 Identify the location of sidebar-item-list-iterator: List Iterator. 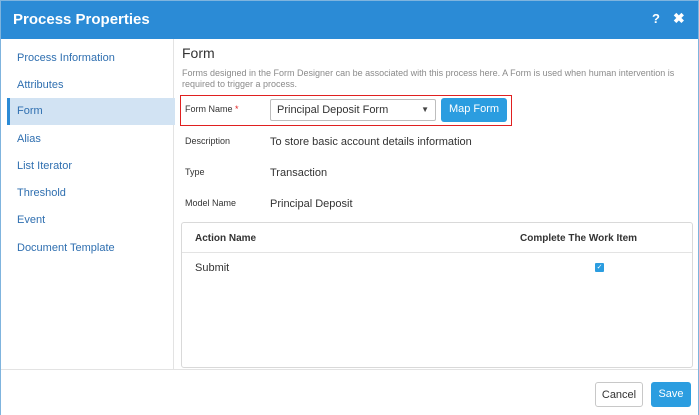
(91, 166).